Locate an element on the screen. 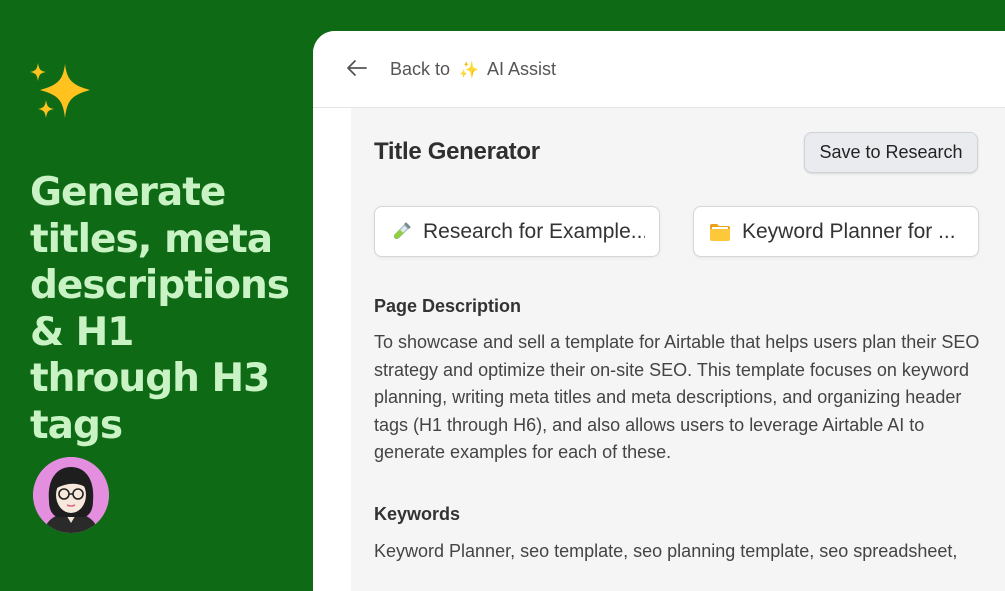 The width and height of the screenshot is (1005, 591). back-target: AI Assist is located at coordinates (521, 69).